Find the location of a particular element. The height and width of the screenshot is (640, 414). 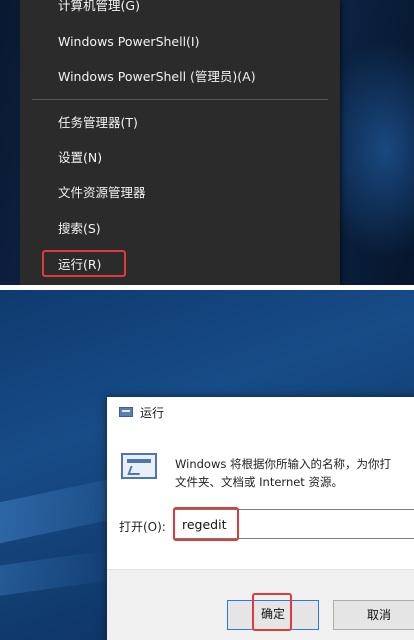

menu-item-computer-management: 计算机管理(G) is located at coordinates (99, 9).